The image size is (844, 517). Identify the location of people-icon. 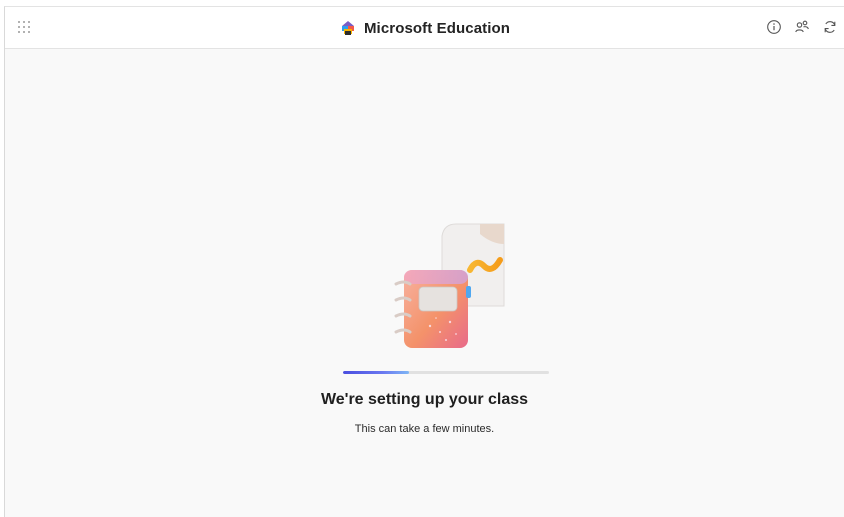
(802, 26).